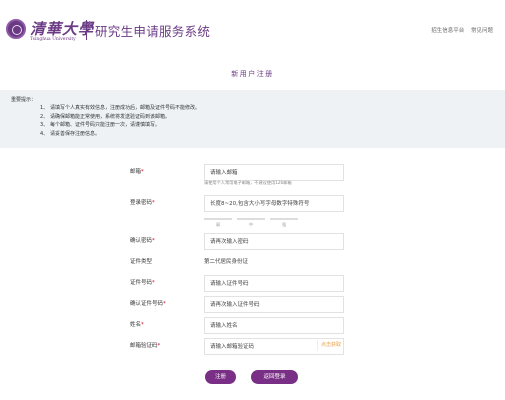  I want to click on university-logo-text: 清華大學, so click(62, 29).